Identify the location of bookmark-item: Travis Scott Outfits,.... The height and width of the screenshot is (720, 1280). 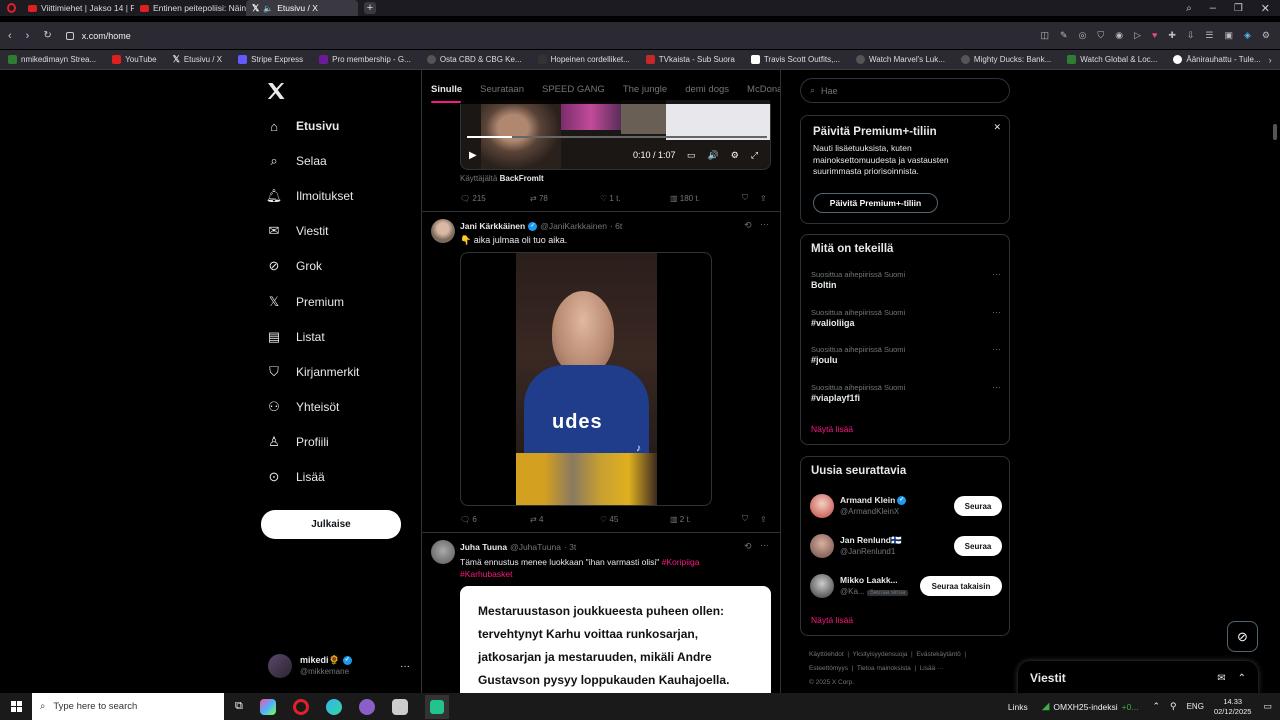
(795, 59).